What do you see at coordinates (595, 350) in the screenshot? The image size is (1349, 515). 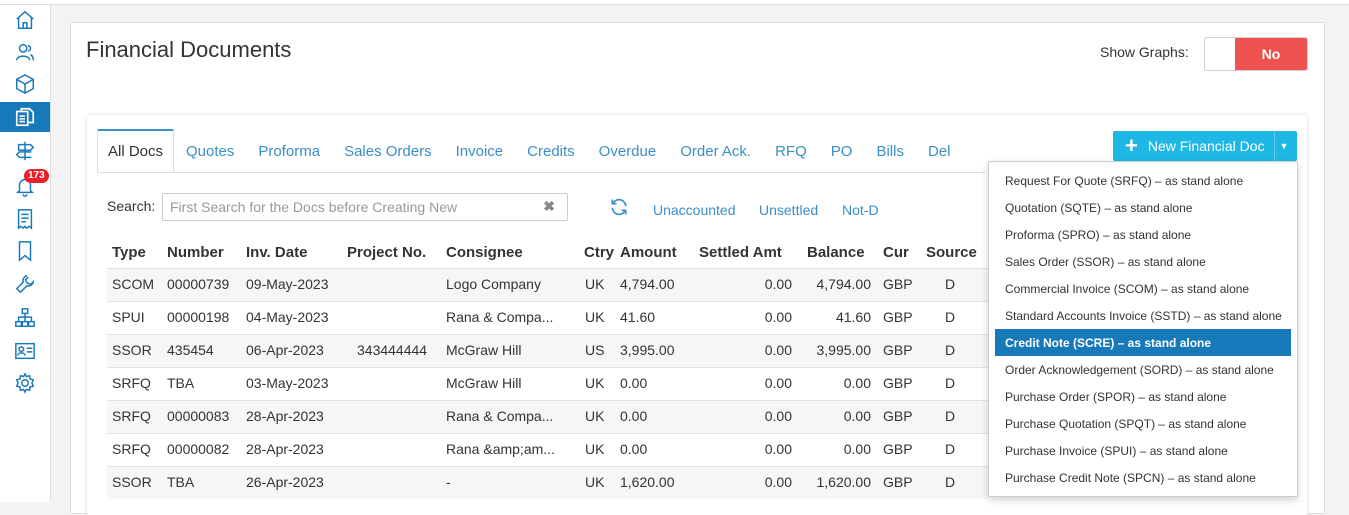 I see `cell-ctry: US` at bounding box center [595, 350].